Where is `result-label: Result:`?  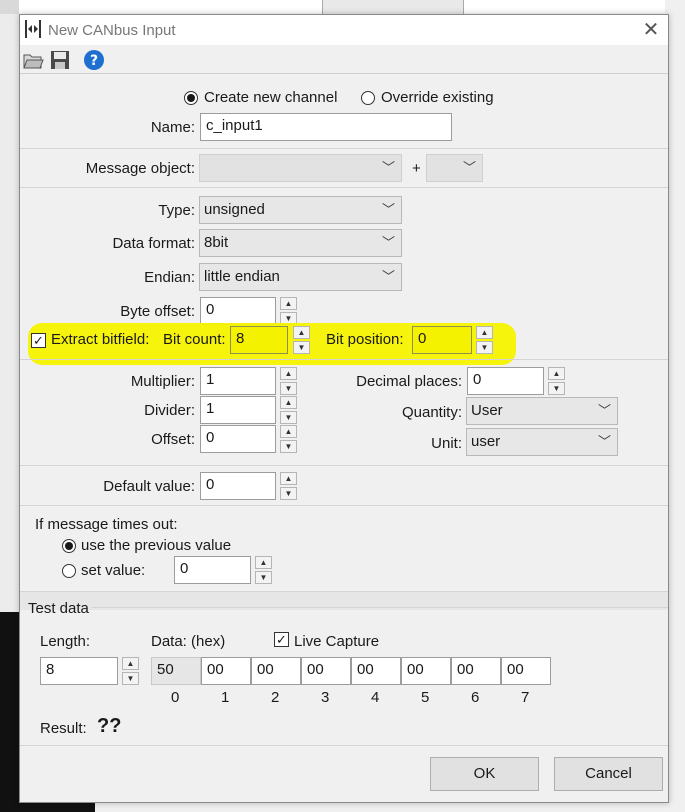 result-label: Result: is located at coordinates (63, 728).